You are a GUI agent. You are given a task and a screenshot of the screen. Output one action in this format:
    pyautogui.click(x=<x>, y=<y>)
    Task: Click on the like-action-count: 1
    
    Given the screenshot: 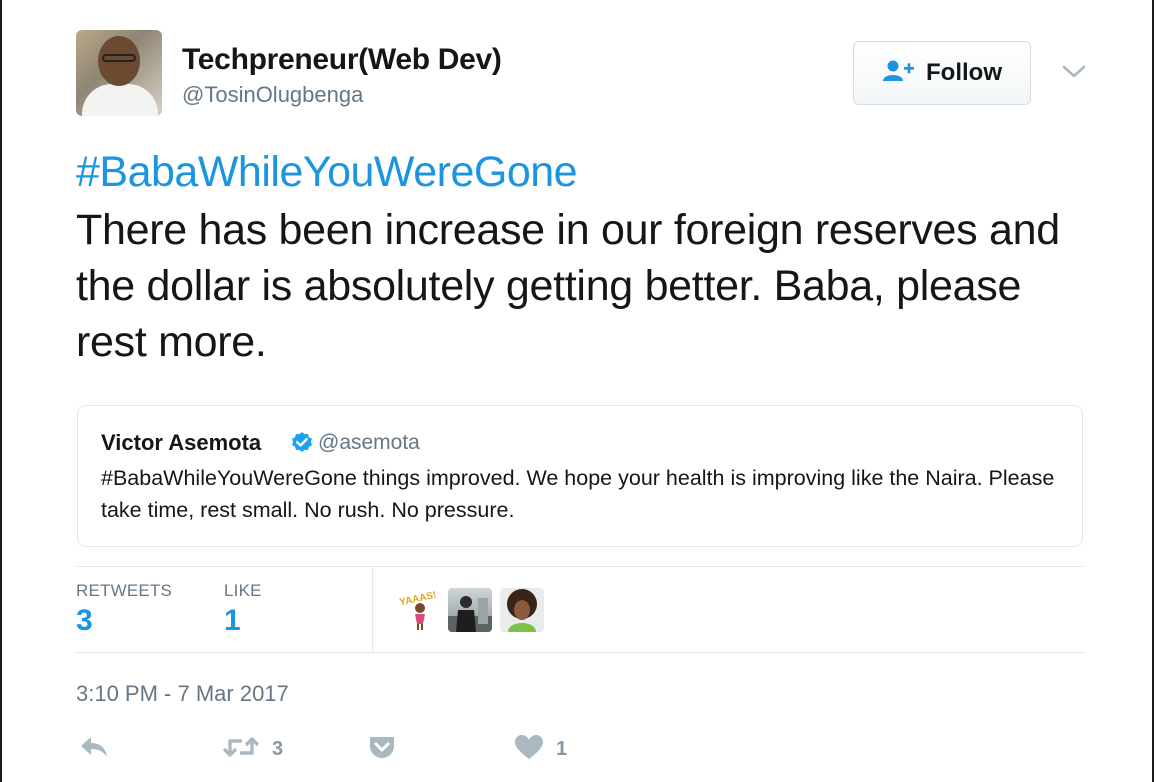 What is the action you would take?
    pyautogui.click(x=562, y=748)
    